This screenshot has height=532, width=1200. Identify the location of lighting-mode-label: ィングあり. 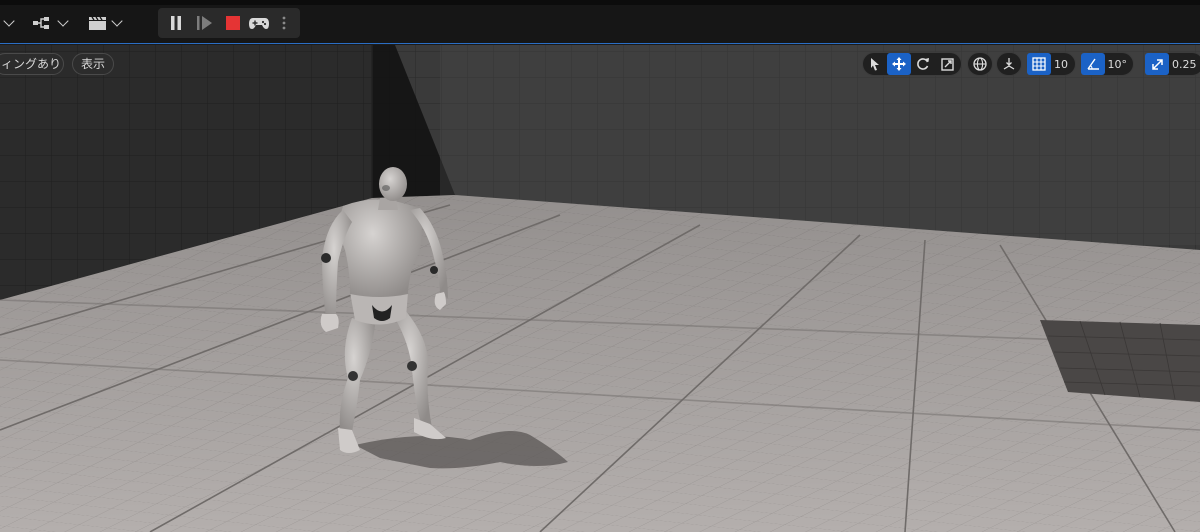
(31, 64).